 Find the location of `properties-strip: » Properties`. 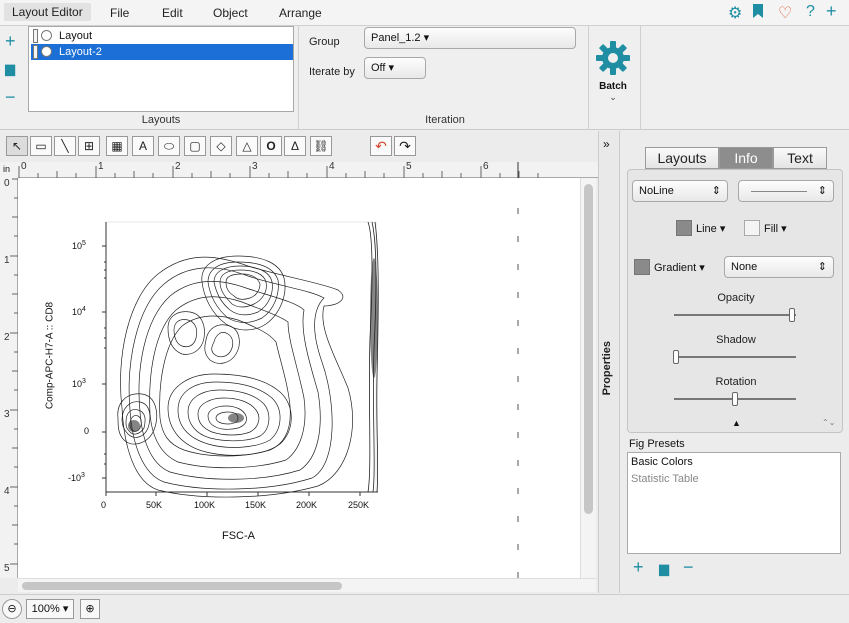

properties-strip: » Properties is located at coordinates (609, 362).